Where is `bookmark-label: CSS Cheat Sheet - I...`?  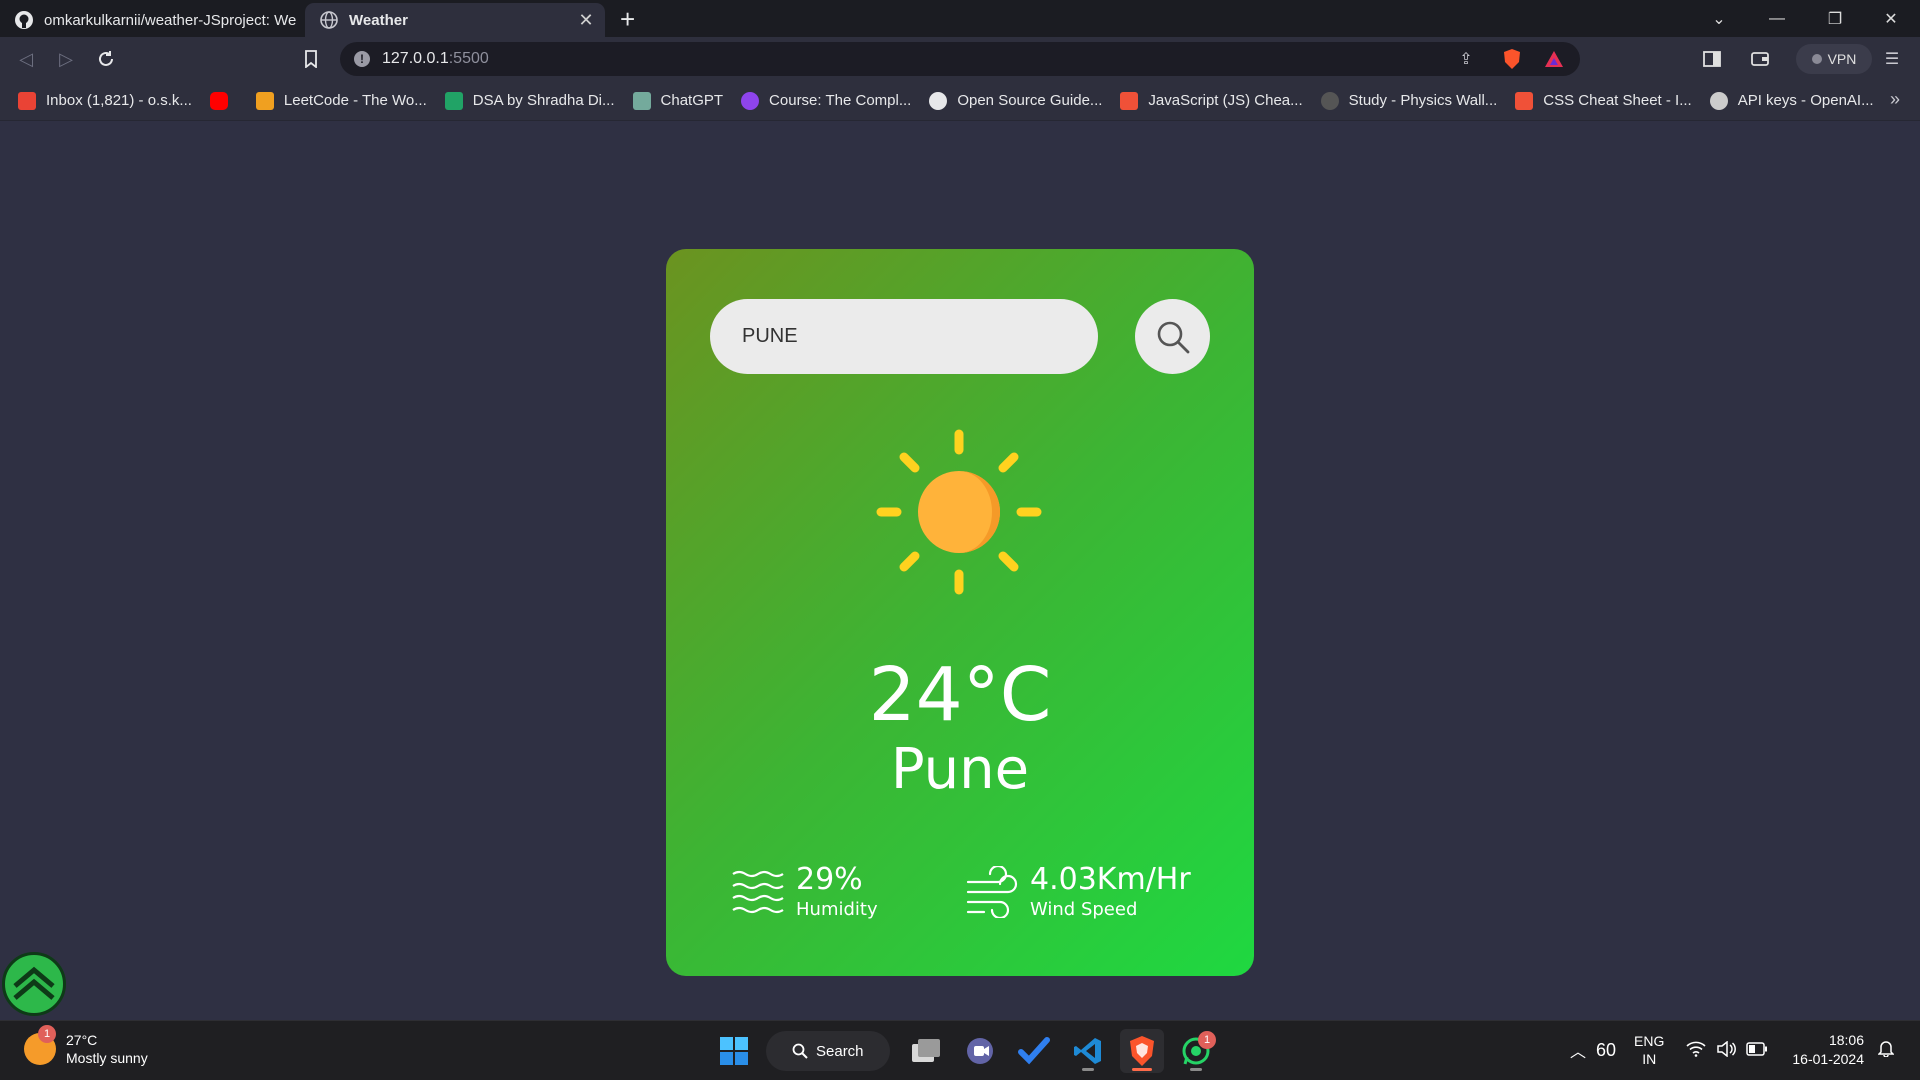 bookmark-label: CSS Cheat Sheet - I... is located at coordinates (1617, 100).